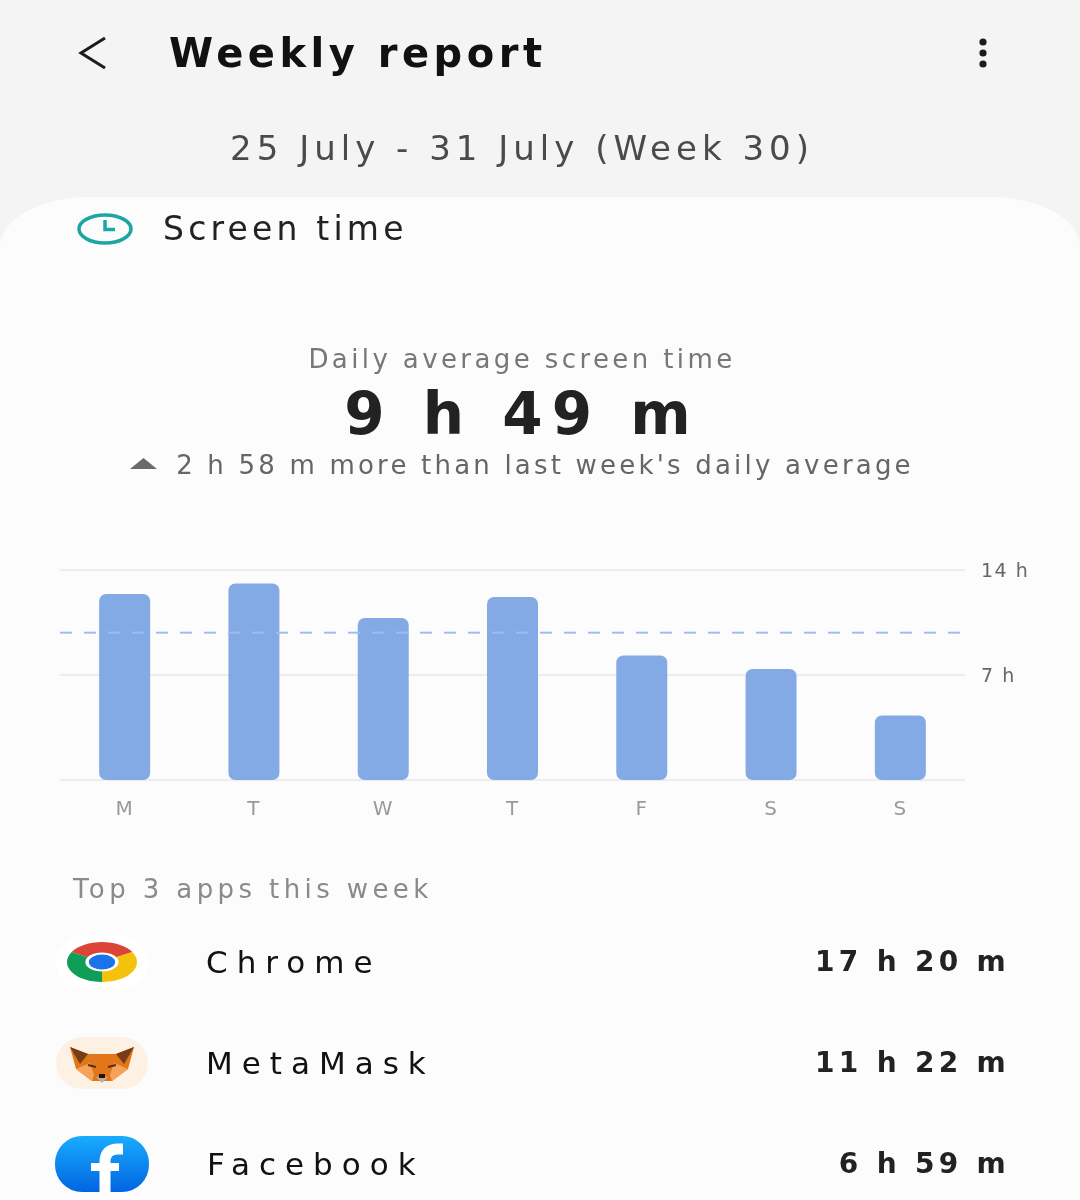  What do you see at coordinates (124, 808) in the screenshot?
I see `day-label: M` at bounding box center [124, 808].